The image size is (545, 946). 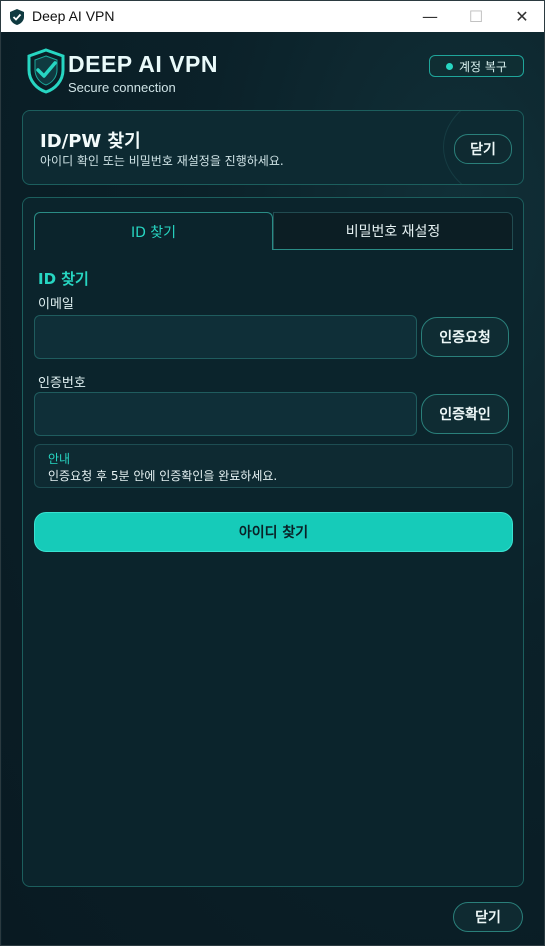 I want to click on close-window-button: ✕, so click(x=521, y=16).